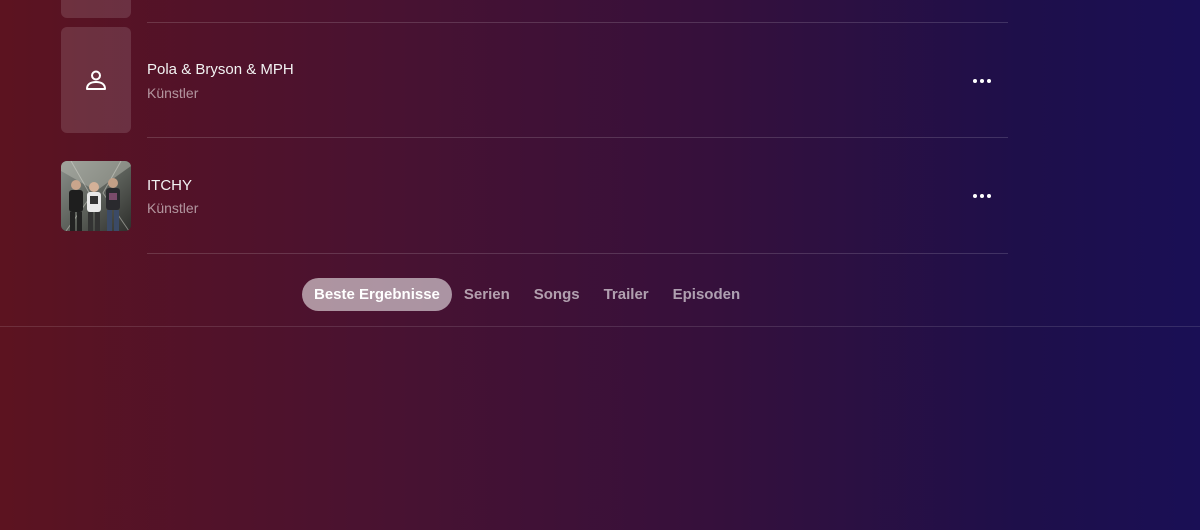 The image size is (1200, 530). I want to click on artist-placeholder-thumbnail, so click(96, 80).